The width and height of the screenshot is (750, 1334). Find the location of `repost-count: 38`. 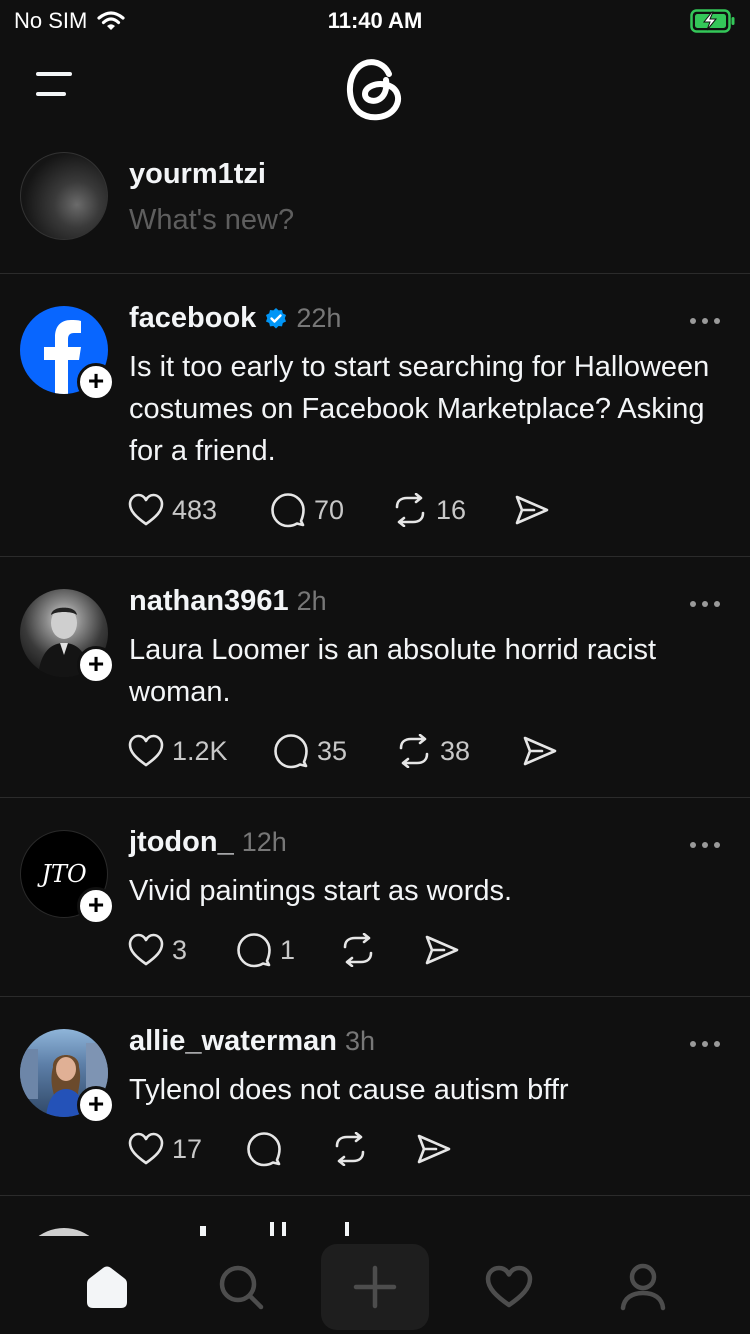

repost-count: 38 is located at coordinates (455, 750).